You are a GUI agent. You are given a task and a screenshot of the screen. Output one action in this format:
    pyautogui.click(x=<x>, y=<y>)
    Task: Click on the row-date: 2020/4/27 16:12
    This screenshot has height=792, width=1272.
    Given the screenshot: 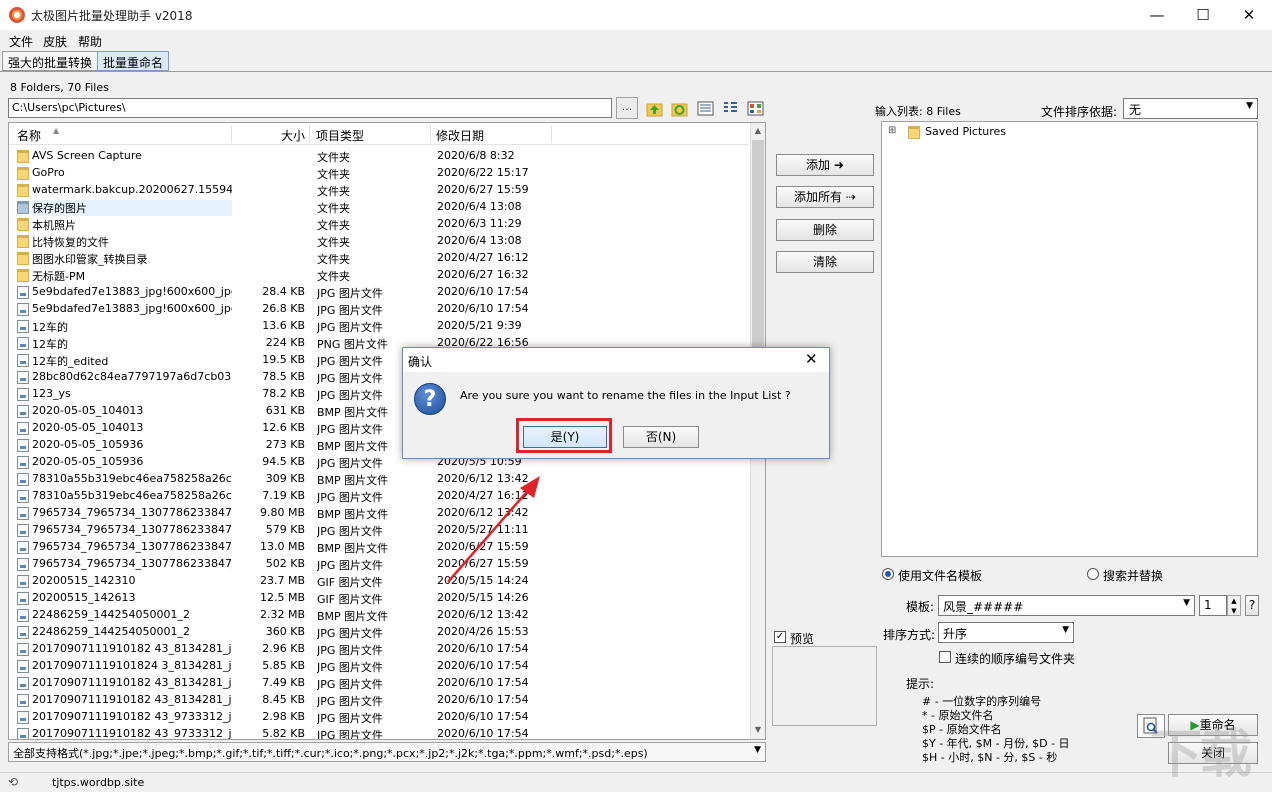 What is the action you would take?
    pyautogui.click(x=483, y=257)
    